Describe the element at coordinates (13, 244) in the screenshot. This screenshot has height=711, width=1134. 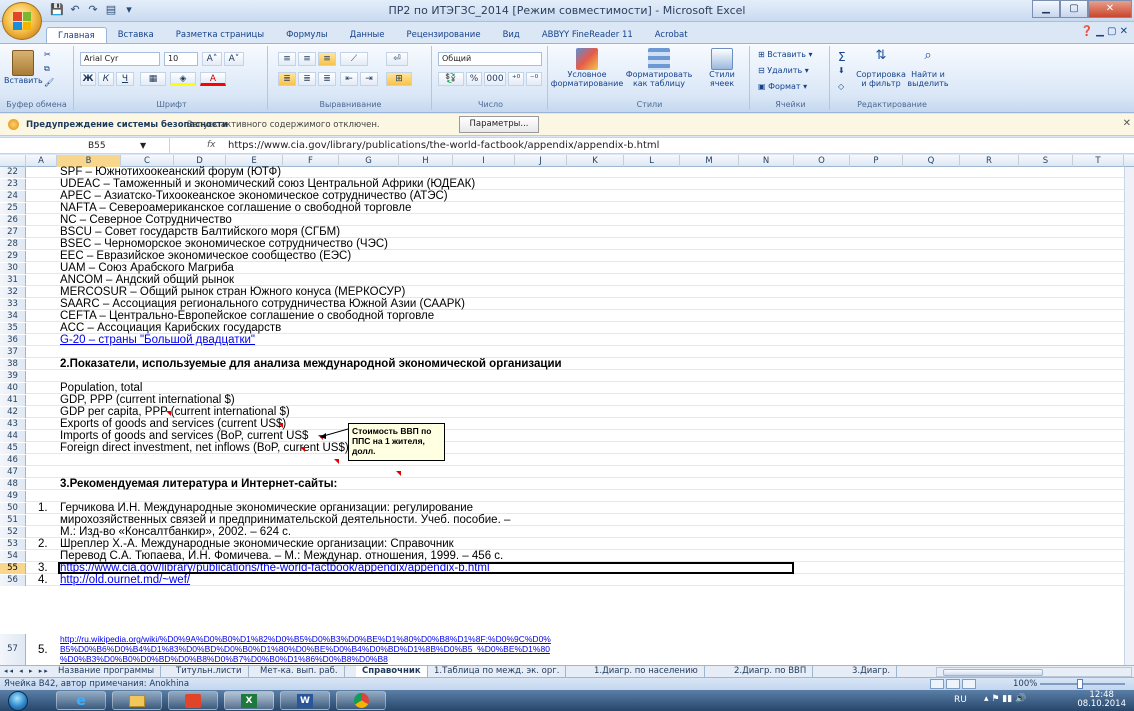
I see `row-header: 28` at that location.